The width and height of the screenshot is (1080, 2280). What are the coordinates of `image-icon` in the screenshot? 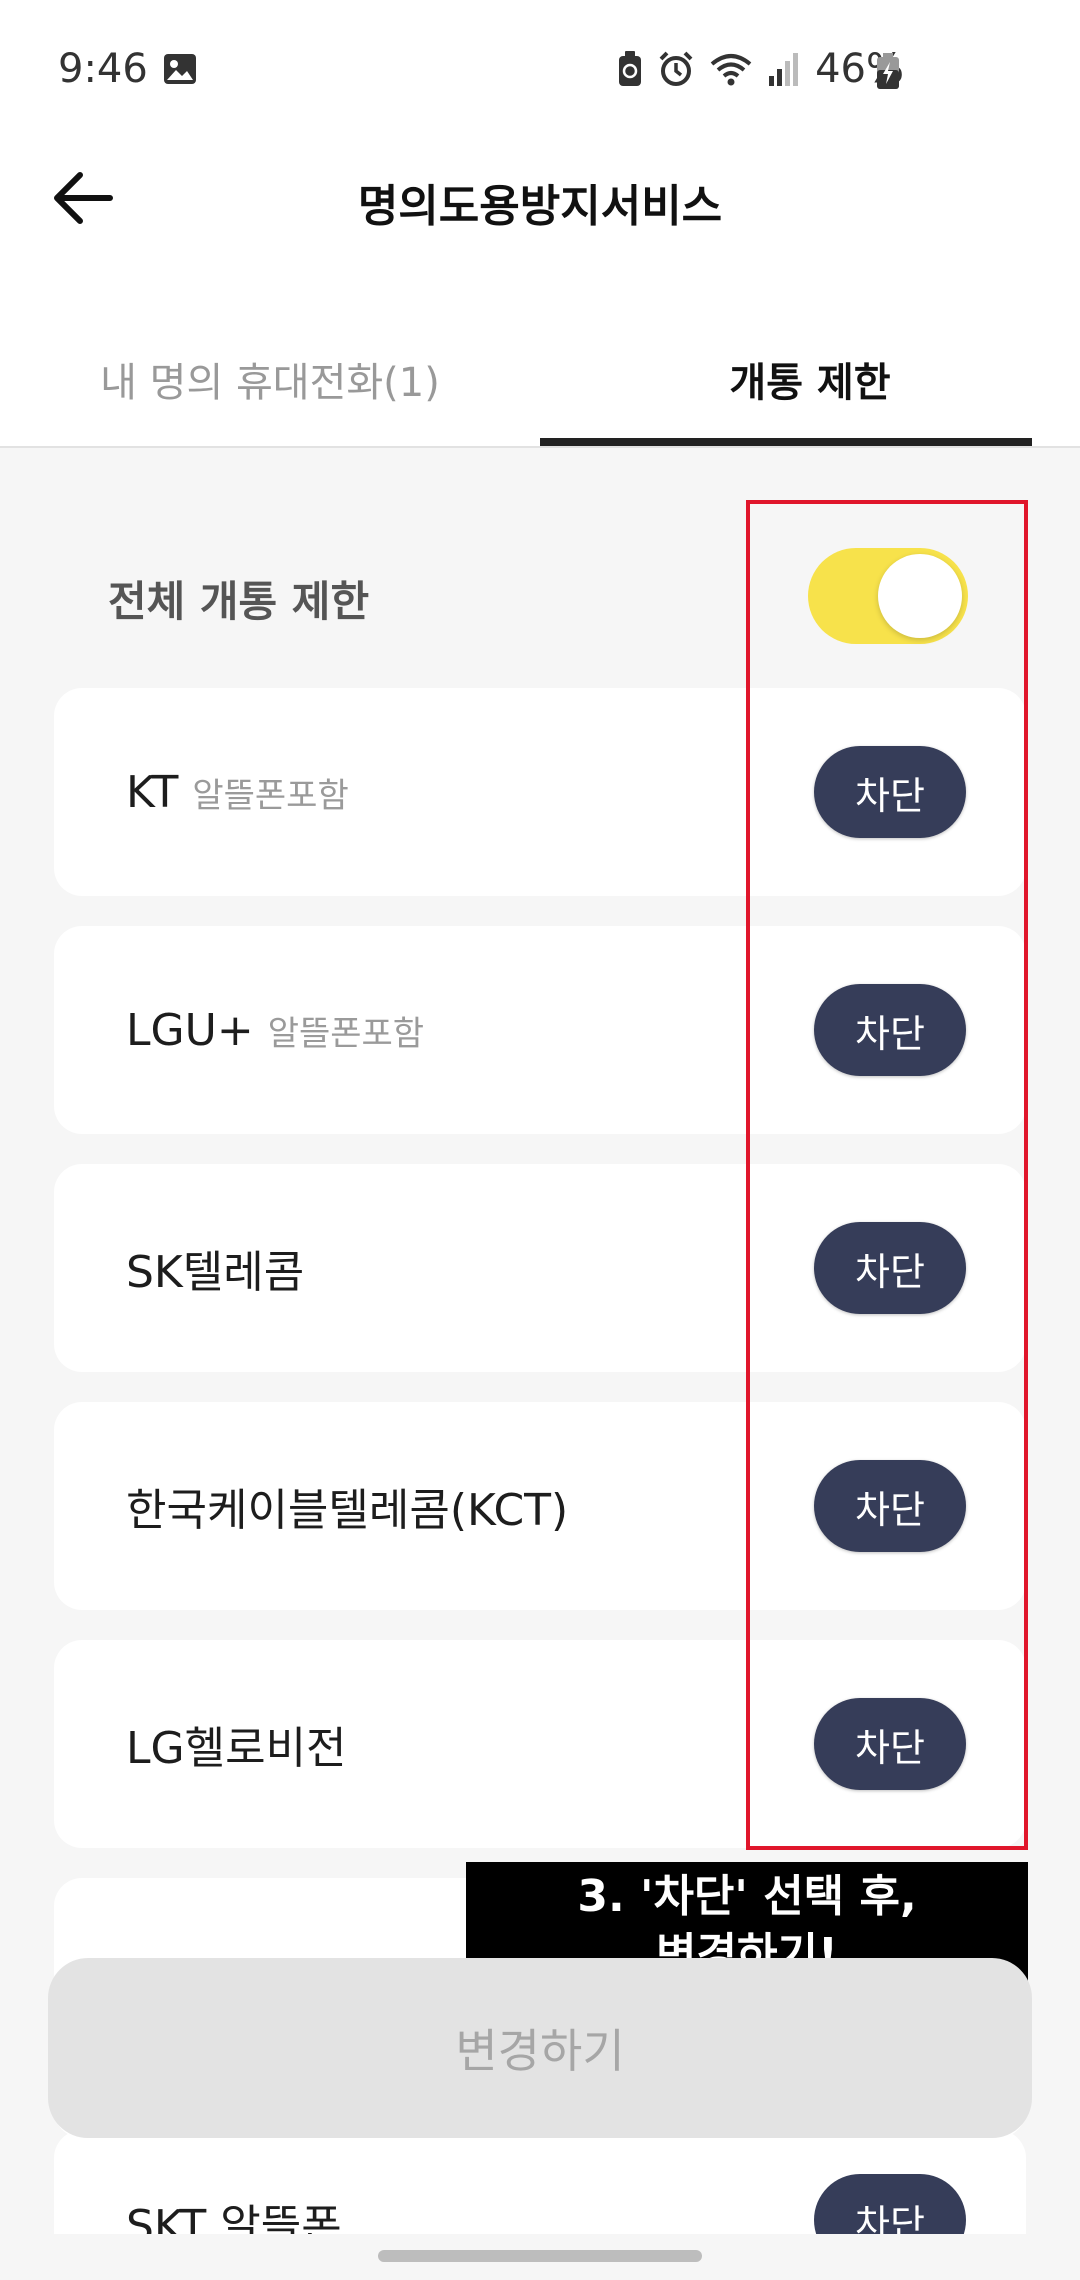 It's located at (180, 69).